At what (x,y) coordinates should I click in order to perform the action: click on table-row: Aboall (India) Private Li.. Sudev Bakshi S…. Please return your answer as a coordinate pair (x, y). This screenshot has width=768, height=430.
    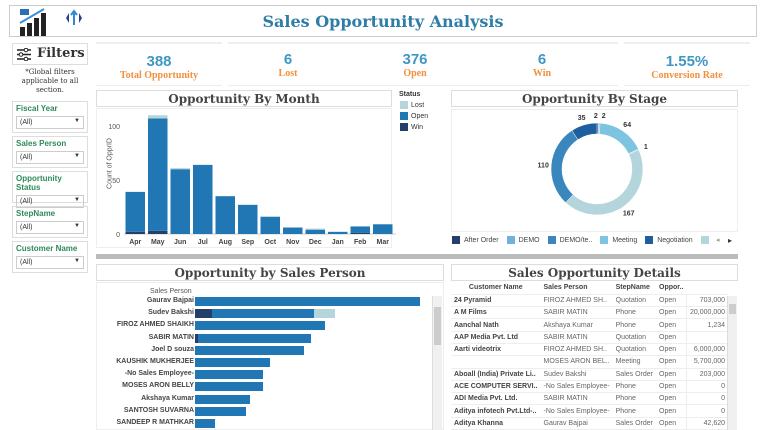
    Looking at the image, I should click on (590, 374).